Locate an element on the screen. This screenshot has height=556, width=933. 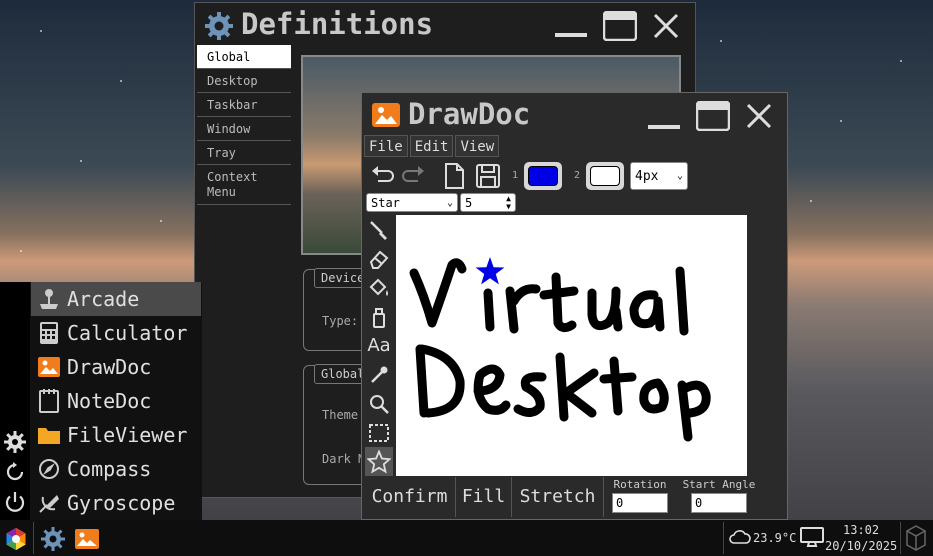
menu-item-gyroscope: Gyroscope is located at coordinates (116, 503).